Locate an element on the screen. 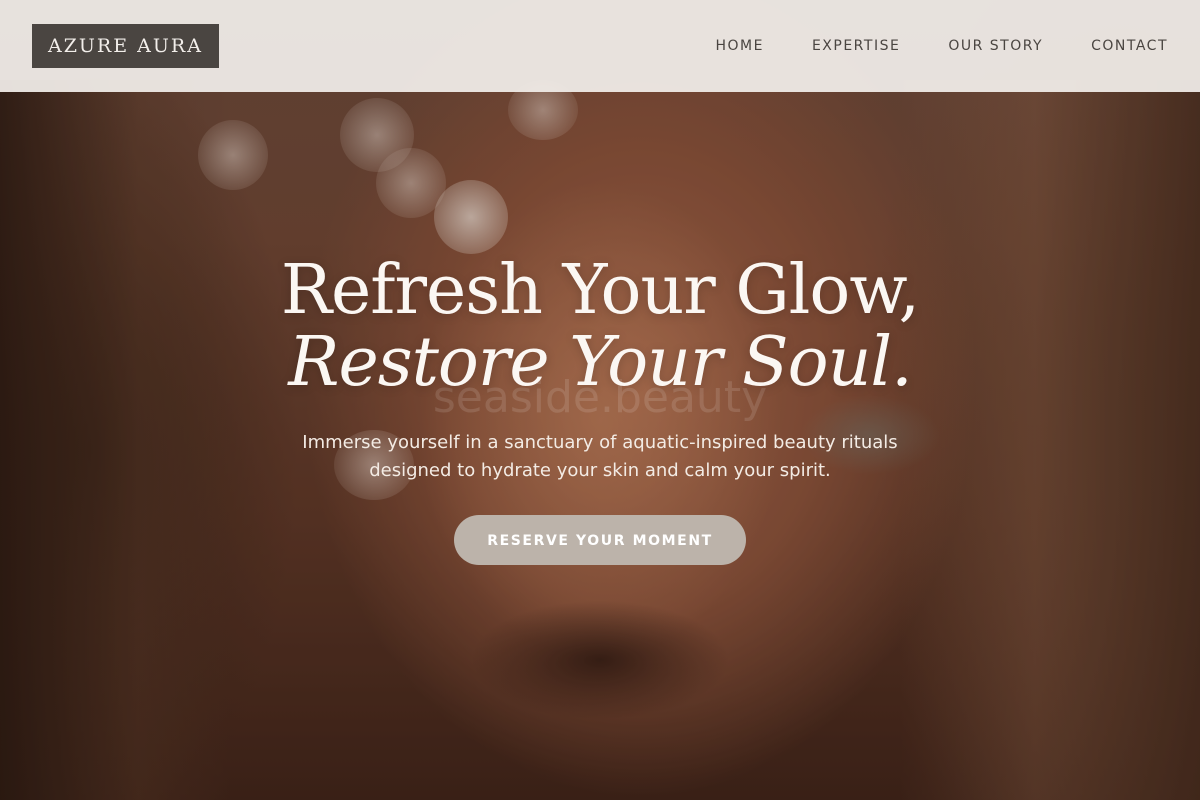  brand-logo: AZURE AURA is located at coordinates (125, 46).